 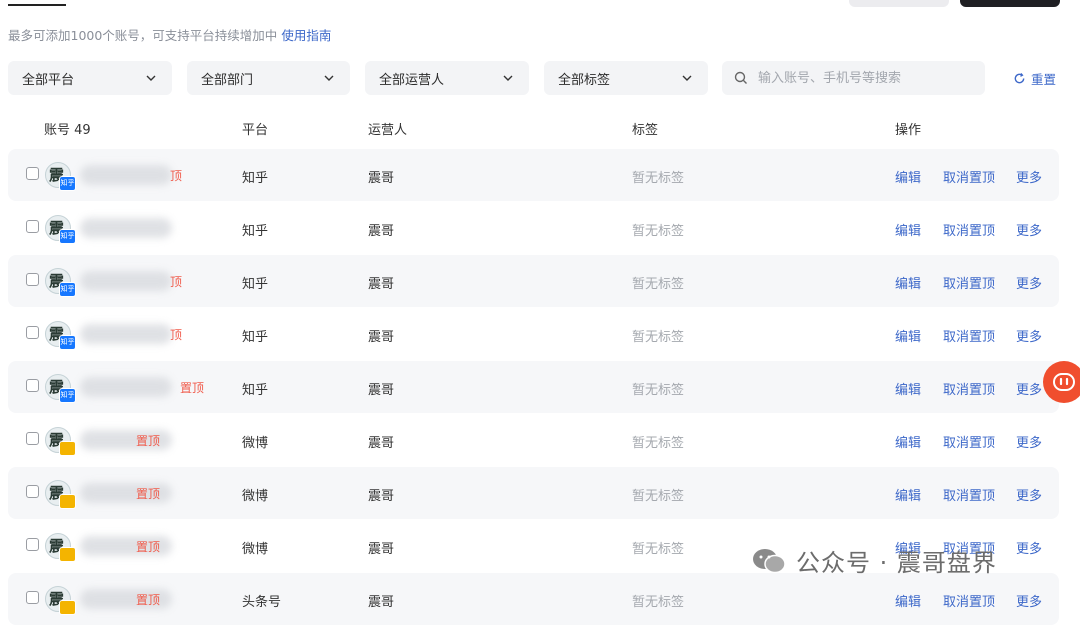 What do you see at coordinates (626, 78) in the screenshot?
I see `tag-filter-select: 全部标签` at bounding box center [626, 78].